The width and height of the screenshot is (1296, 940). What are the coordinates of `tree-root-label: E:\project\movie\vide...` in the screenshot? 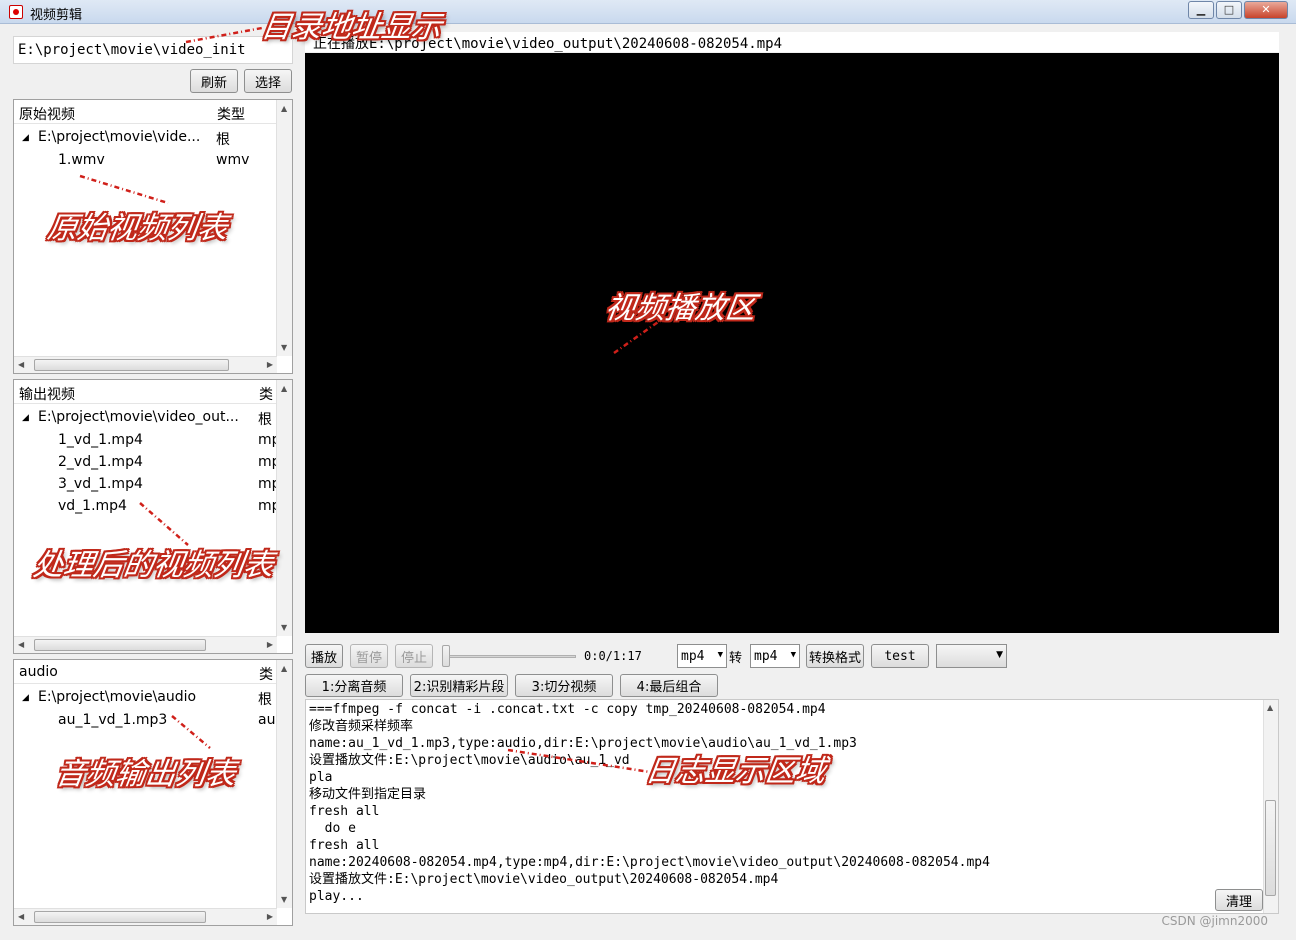 It's located at (119, 137).